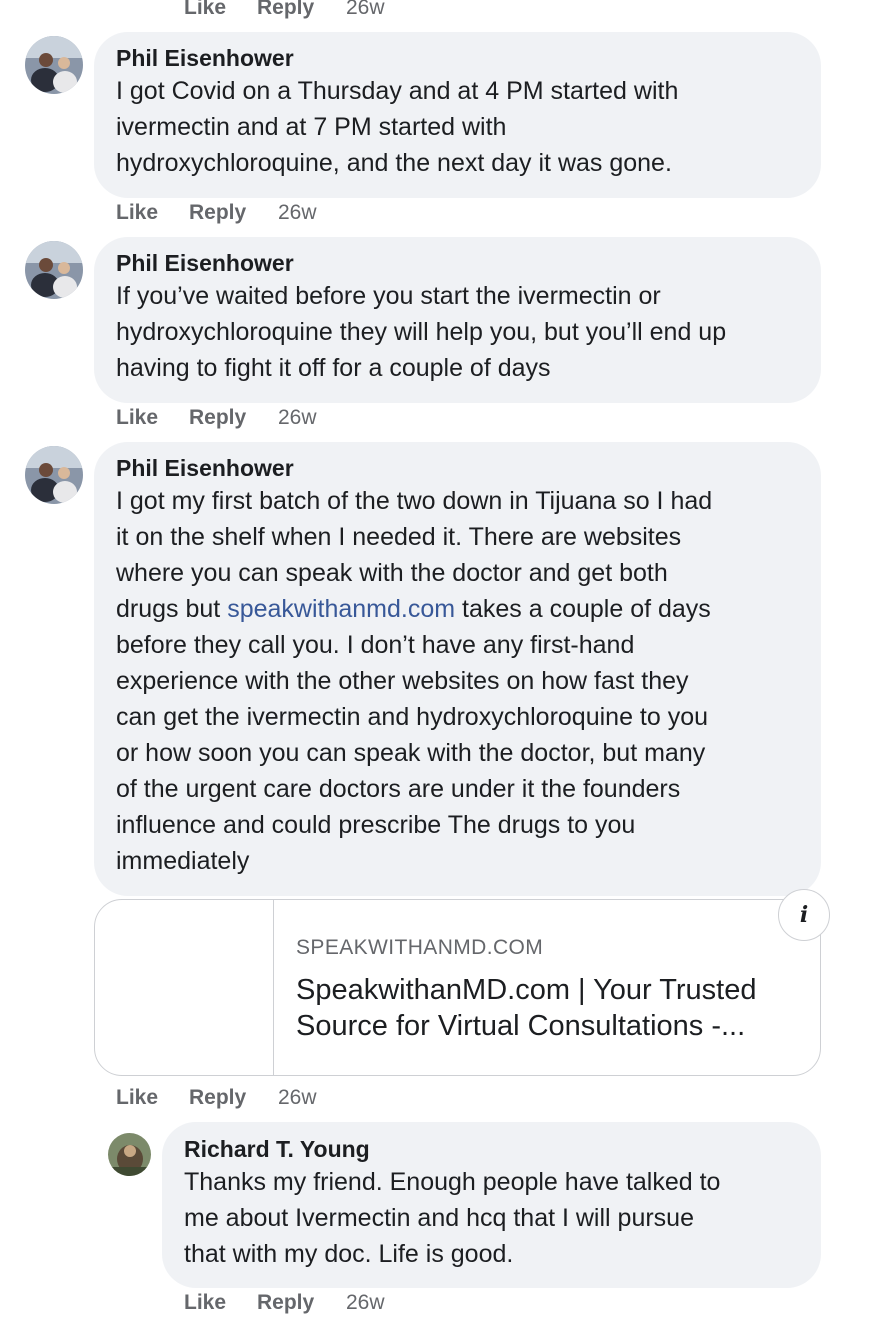 The width and height of the screenshot is (876, 1318). What do you see at coordinates (184, 987) in the screenshot?
I see `link-preview-thumbnail` at bounding box center [184, 987].